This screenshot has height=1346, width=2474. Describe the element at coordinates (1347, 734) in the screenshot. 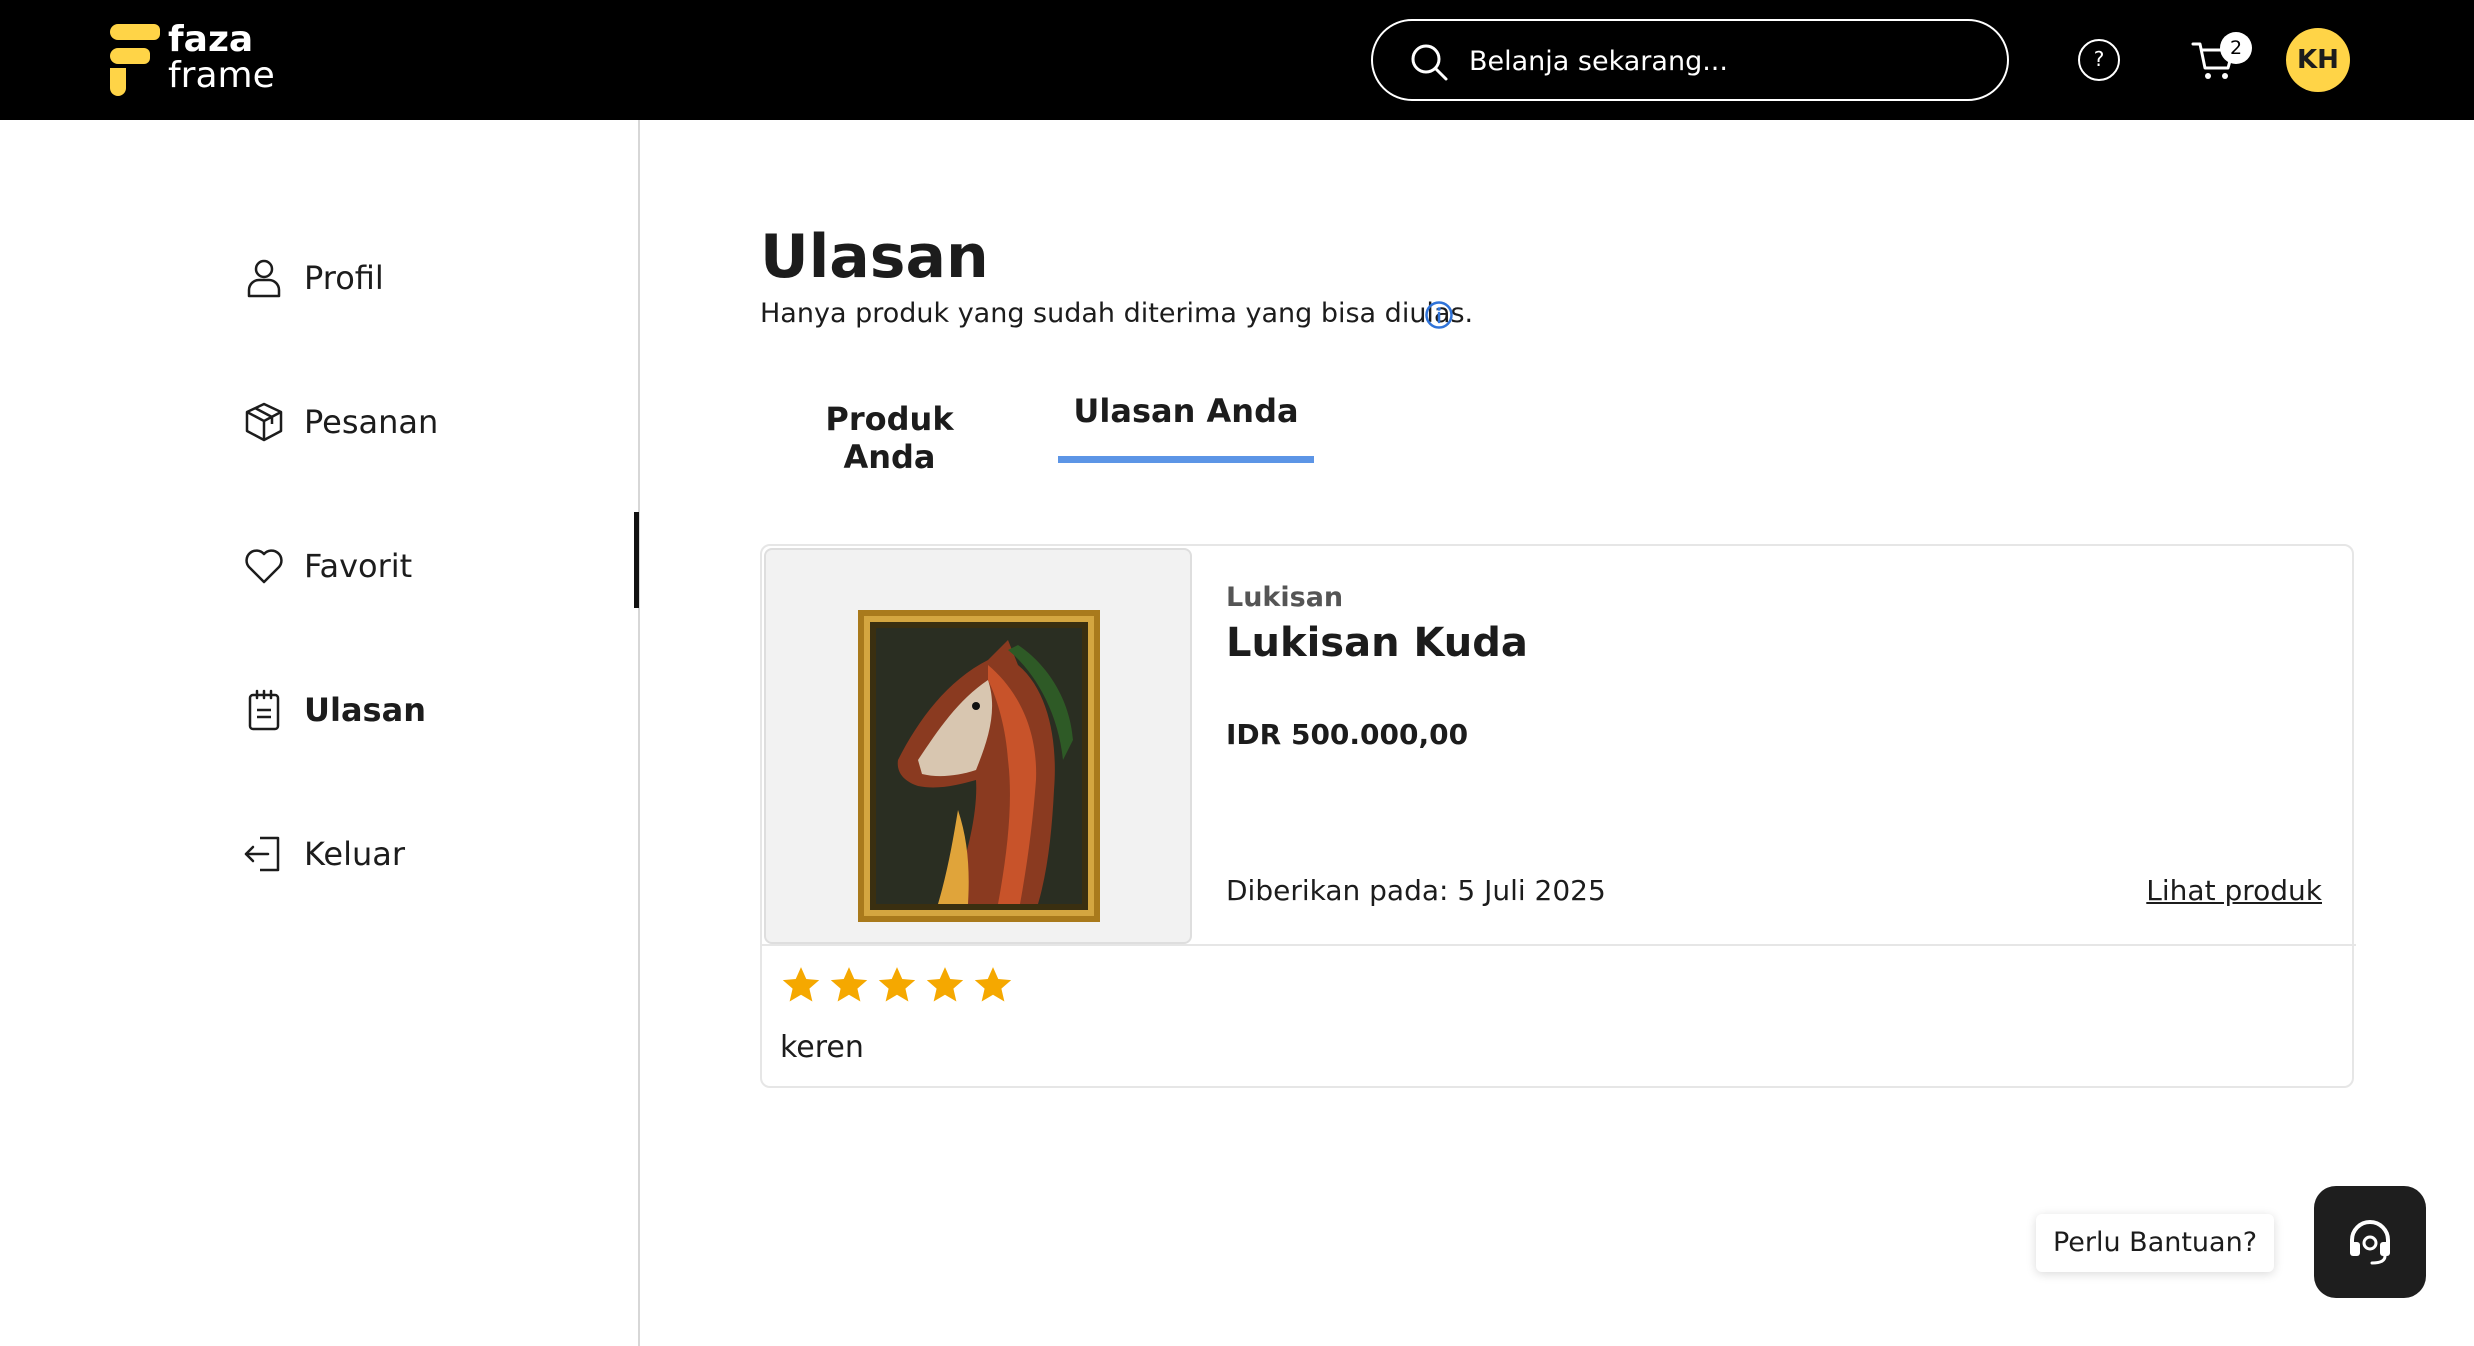

I see `product-price: IDR 500.000,00` at that location.